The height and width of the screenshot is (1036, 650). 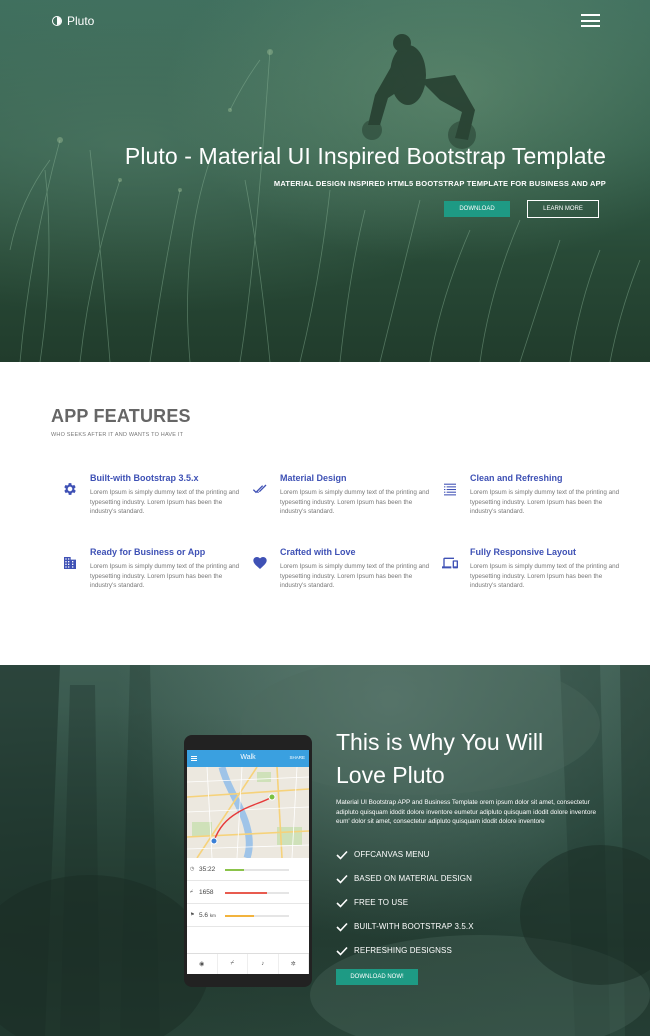 What do you see at coordinates (450, 563) in the screenshot?
I see `devices-icon` at bounding box center [450, 563].